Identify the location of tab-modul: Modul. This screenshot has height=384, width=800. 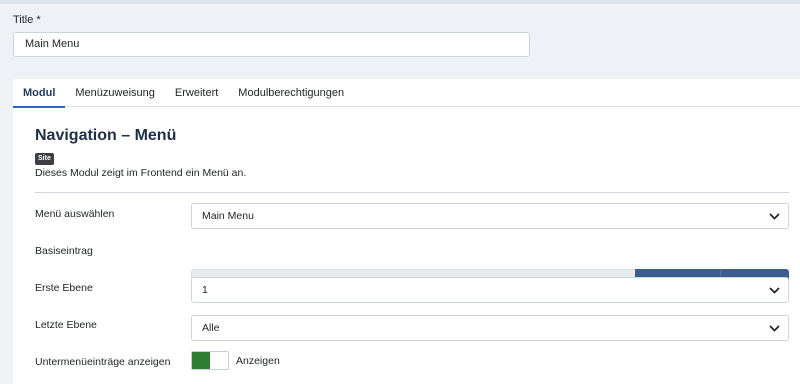
(39, 93).